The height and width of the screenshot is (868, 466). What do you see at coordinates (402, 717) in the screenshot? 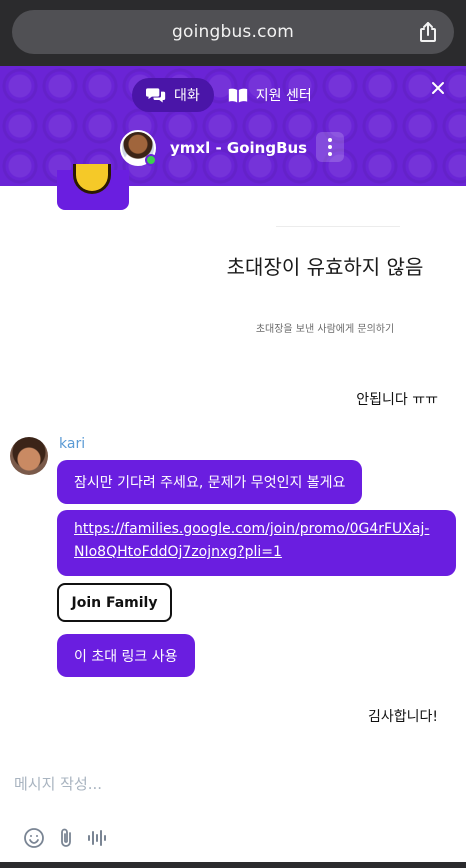
I see `user-message: 김사합니다!` at bounding box center [402, 717].